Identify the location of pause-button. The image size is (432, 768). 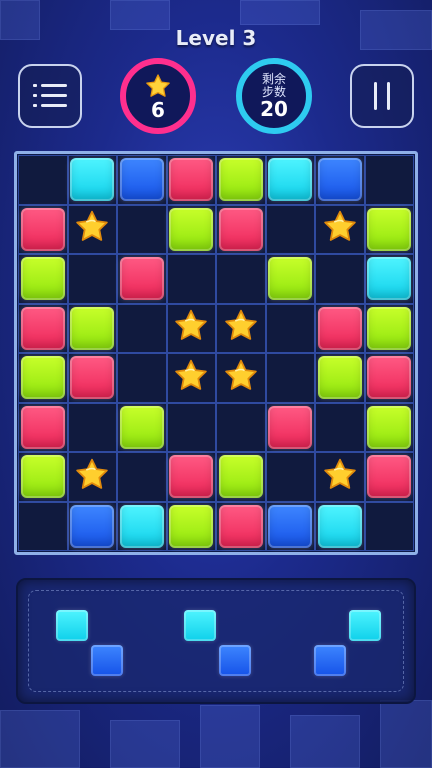
(382, 96).